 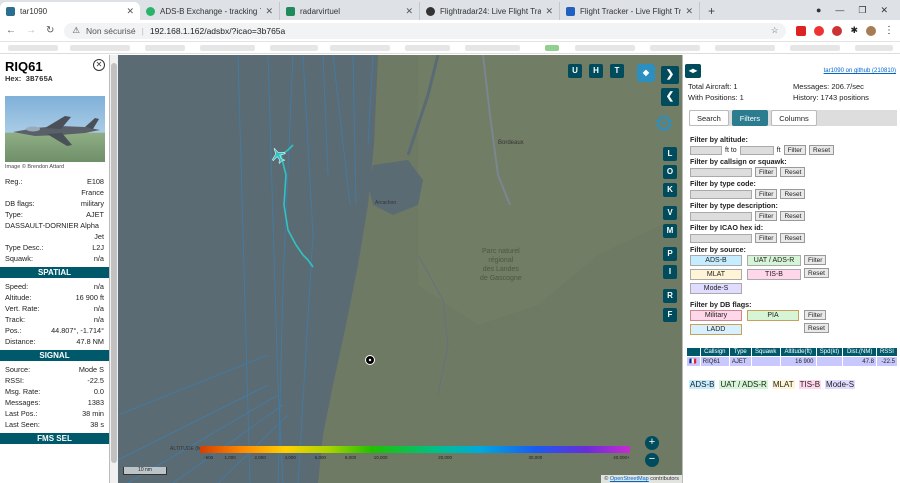 I want to click on close-window-button: ✕, so click(x=884, y=10).